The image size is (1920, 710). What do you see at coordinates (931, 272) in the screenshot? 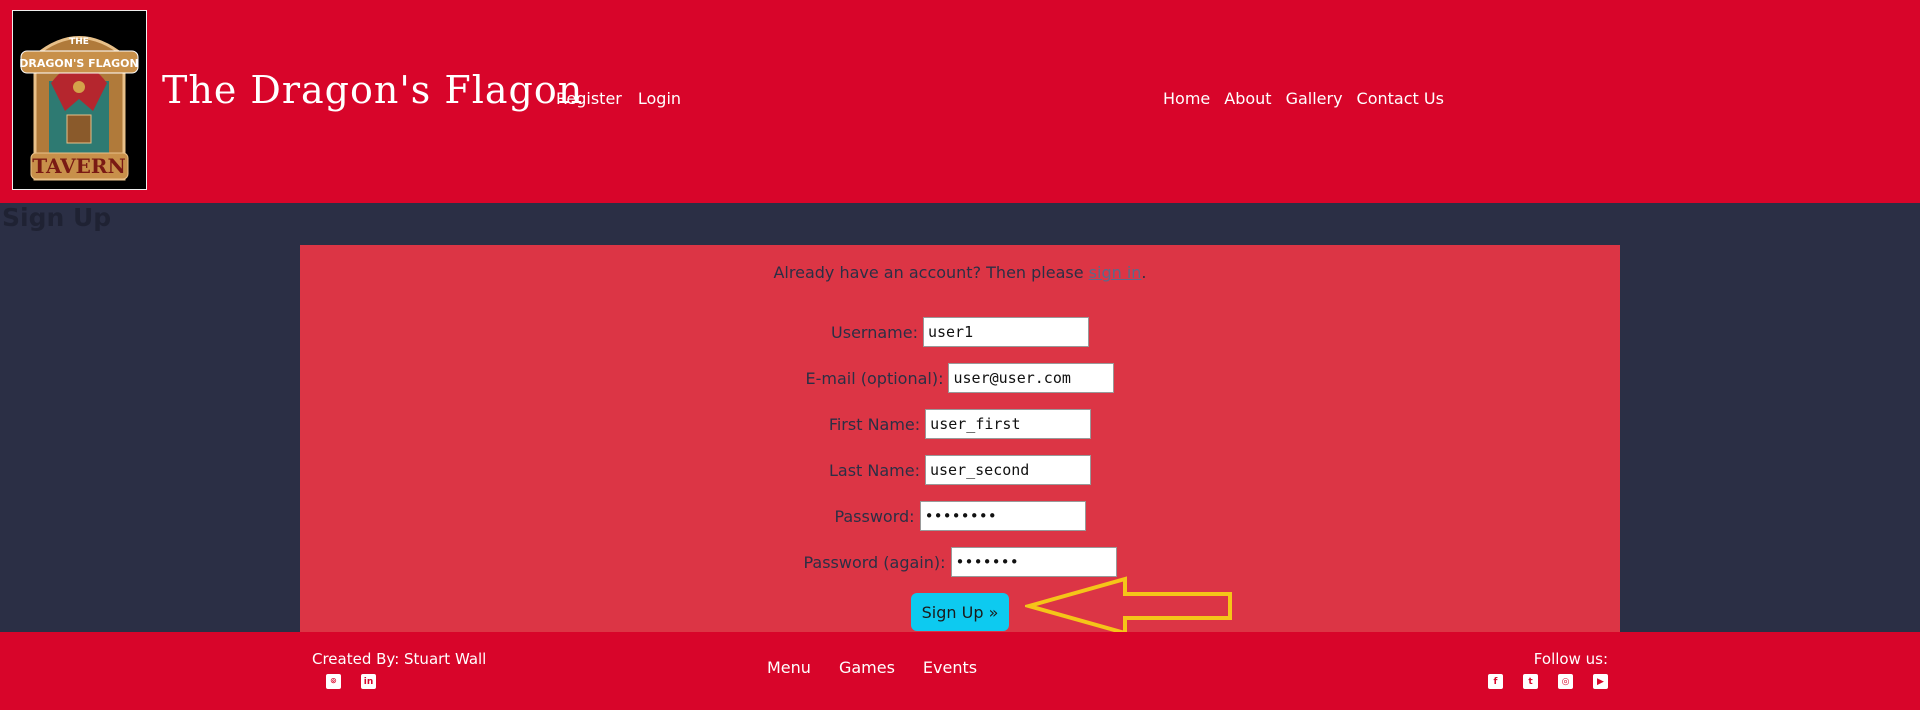
I see `notice-prefix: Already have an account? Then please` at bounding box center [931, 272].